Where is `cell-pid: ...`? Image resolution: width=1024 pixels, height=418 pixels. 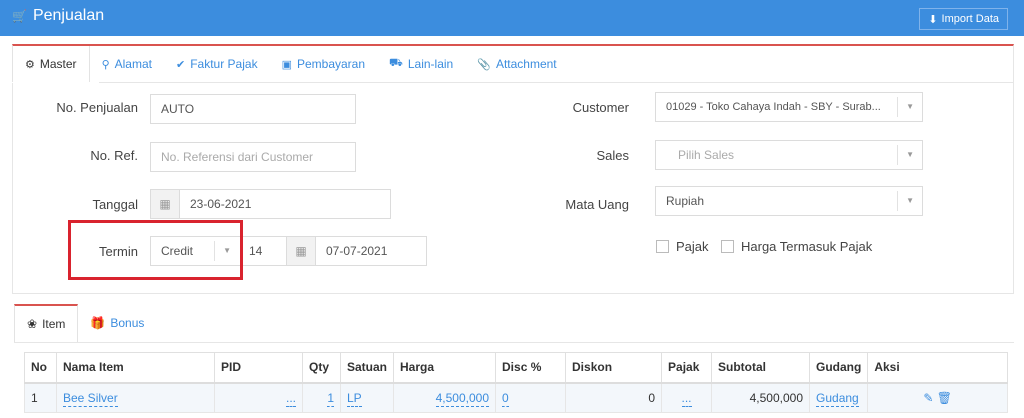
cell-pid: ... is located at coordinates (258, 397).